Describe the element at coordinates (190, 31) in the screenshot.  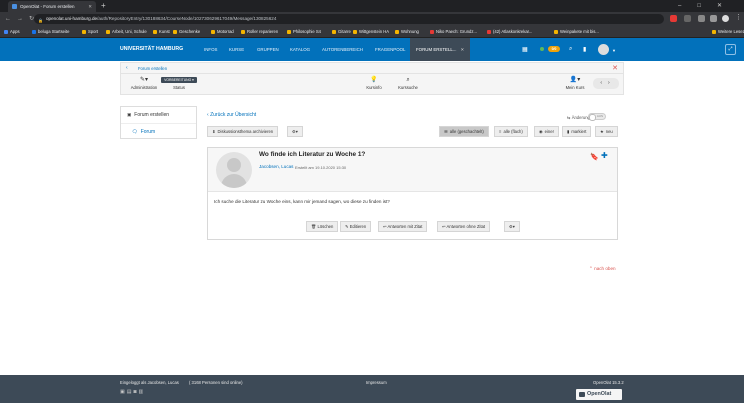
I see `bookmark-label: Geschenke` at that location.